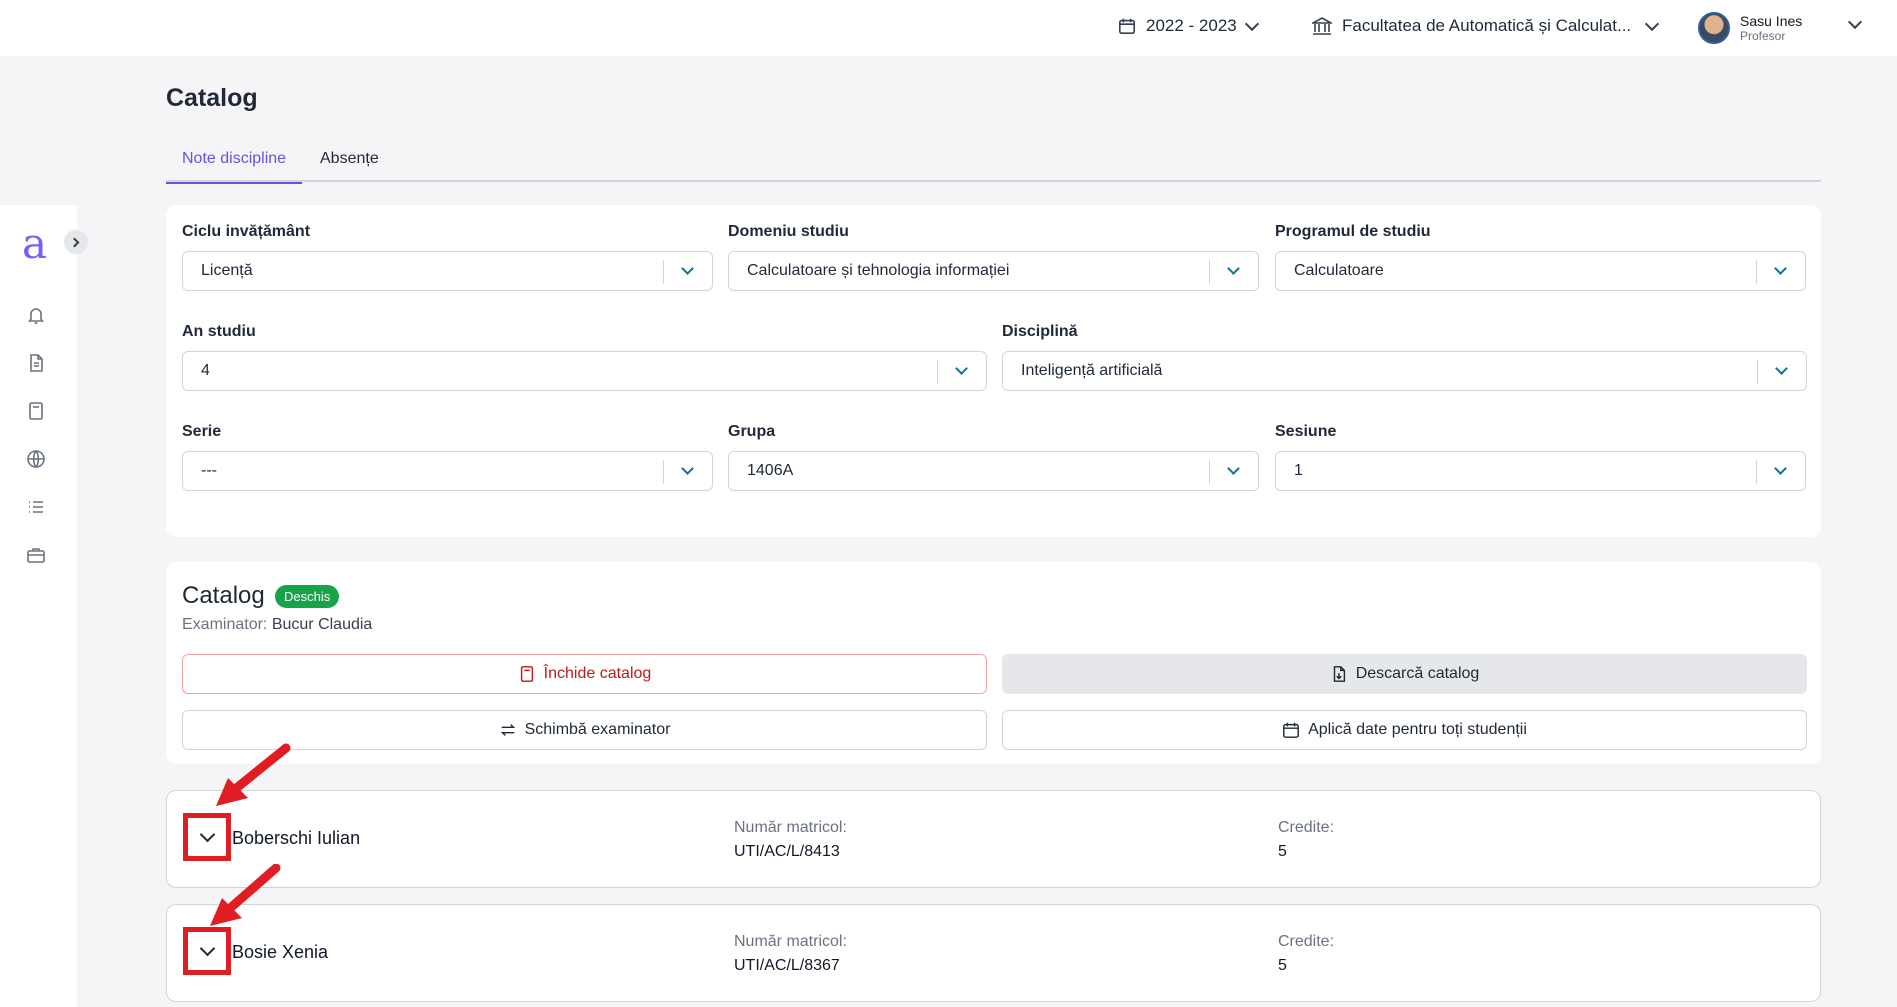 This screenshot has height=1007, width=1897. I want to click on disciplina-field: Disciplină Inteligență artificială, so click(1404, 357).